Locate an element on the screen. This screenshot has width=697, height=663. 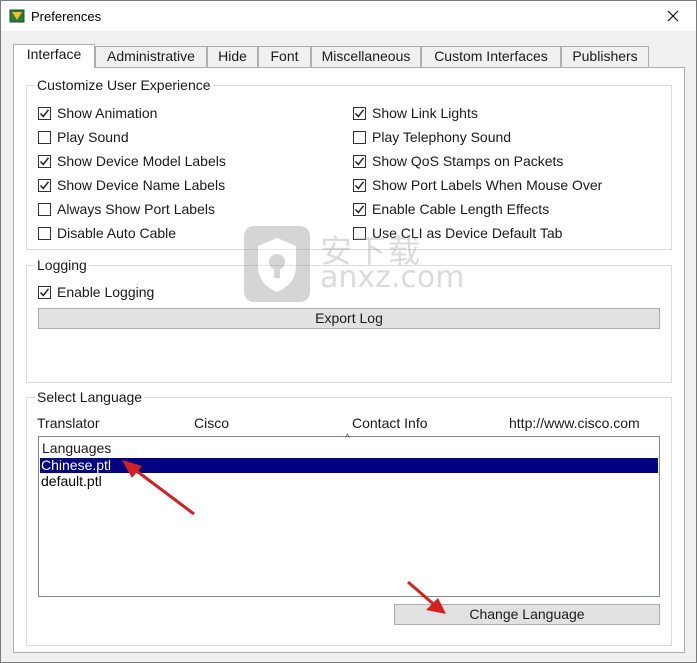
play-telephony-sound-checkbox: Play Telephony Sound is located at coordinates (432, 137).